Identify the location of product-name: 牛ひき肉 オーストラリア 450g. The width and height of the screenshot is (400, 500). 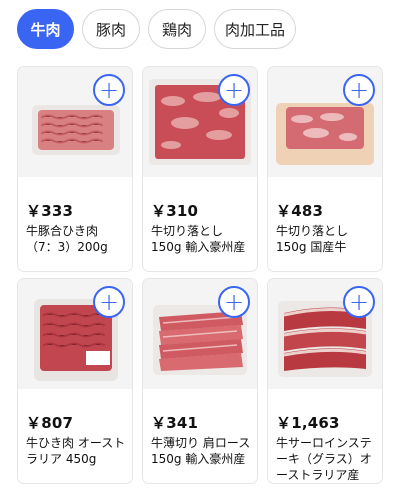
(76, 451).